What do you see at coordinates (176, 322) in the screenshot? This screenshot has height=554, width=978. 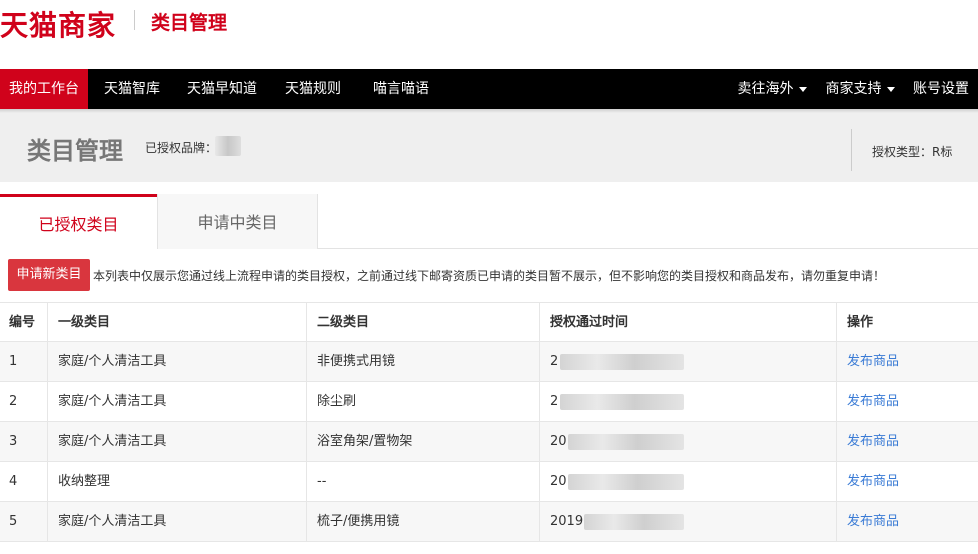 I see `col-header-cat1: 一级类目` at bounding box center [176, 322].